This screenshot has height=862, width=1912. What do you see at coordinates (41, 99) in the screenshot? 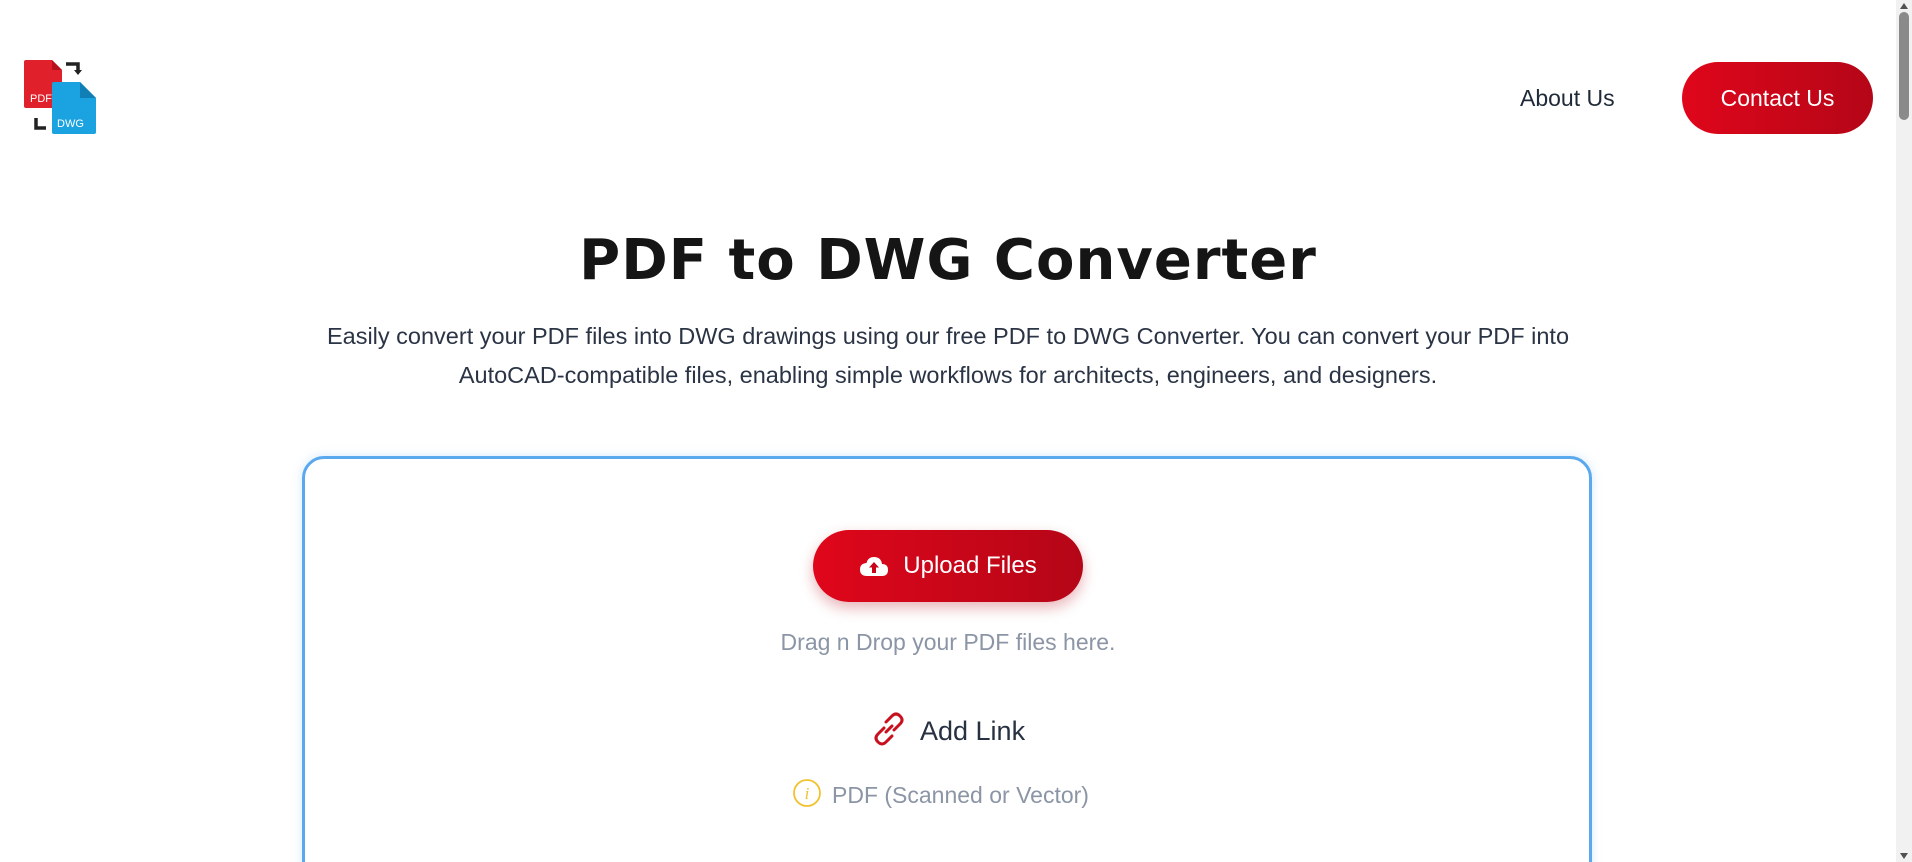
I see `svg-text: PDF` at bounding box center [41, 99].